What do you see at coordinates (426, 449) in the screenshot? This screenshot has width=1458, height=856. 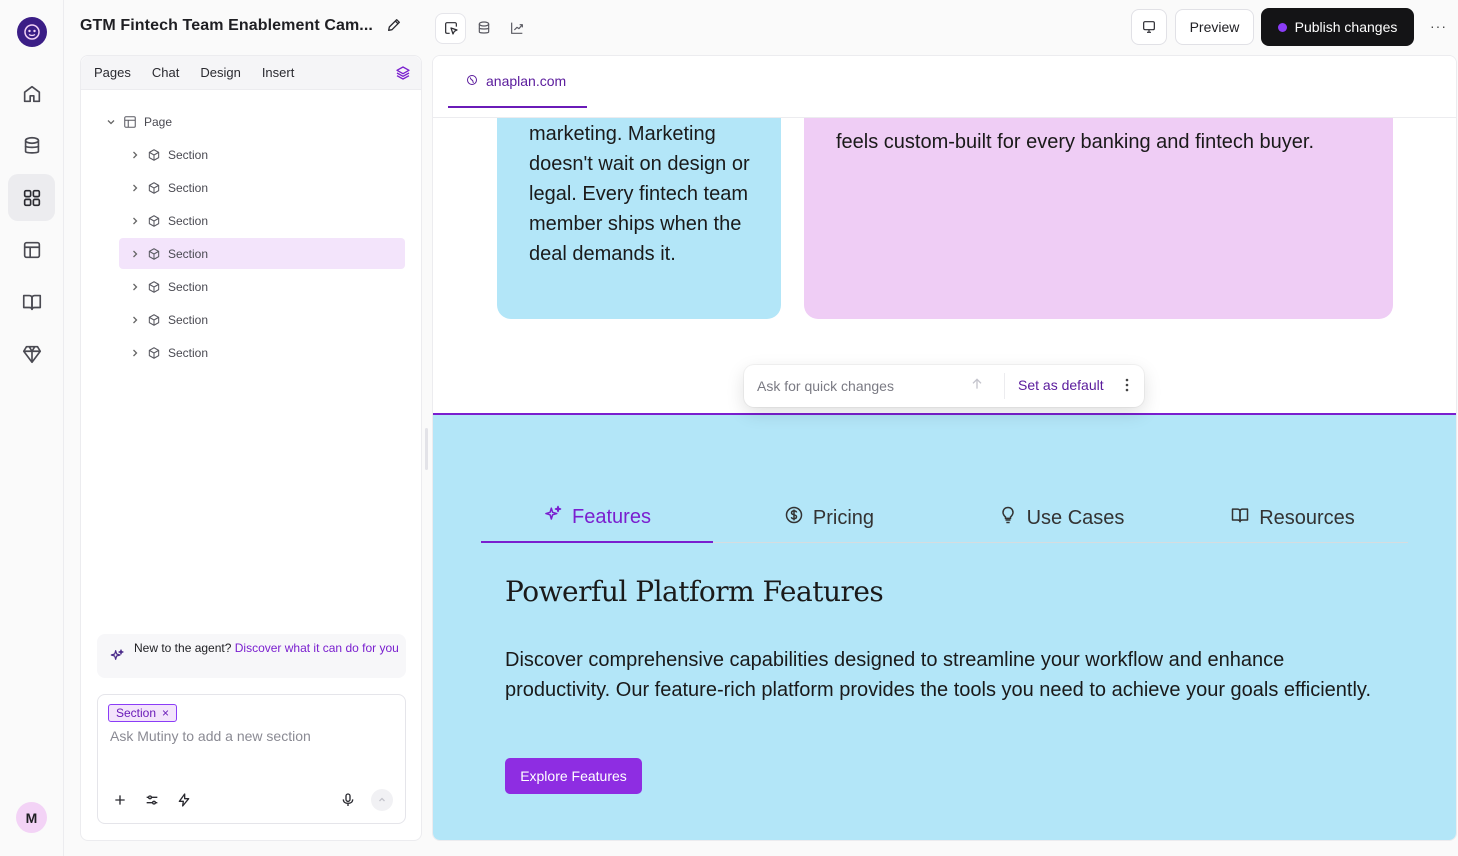 I see `panel-resize-handle` at bounding box center [426, 449].